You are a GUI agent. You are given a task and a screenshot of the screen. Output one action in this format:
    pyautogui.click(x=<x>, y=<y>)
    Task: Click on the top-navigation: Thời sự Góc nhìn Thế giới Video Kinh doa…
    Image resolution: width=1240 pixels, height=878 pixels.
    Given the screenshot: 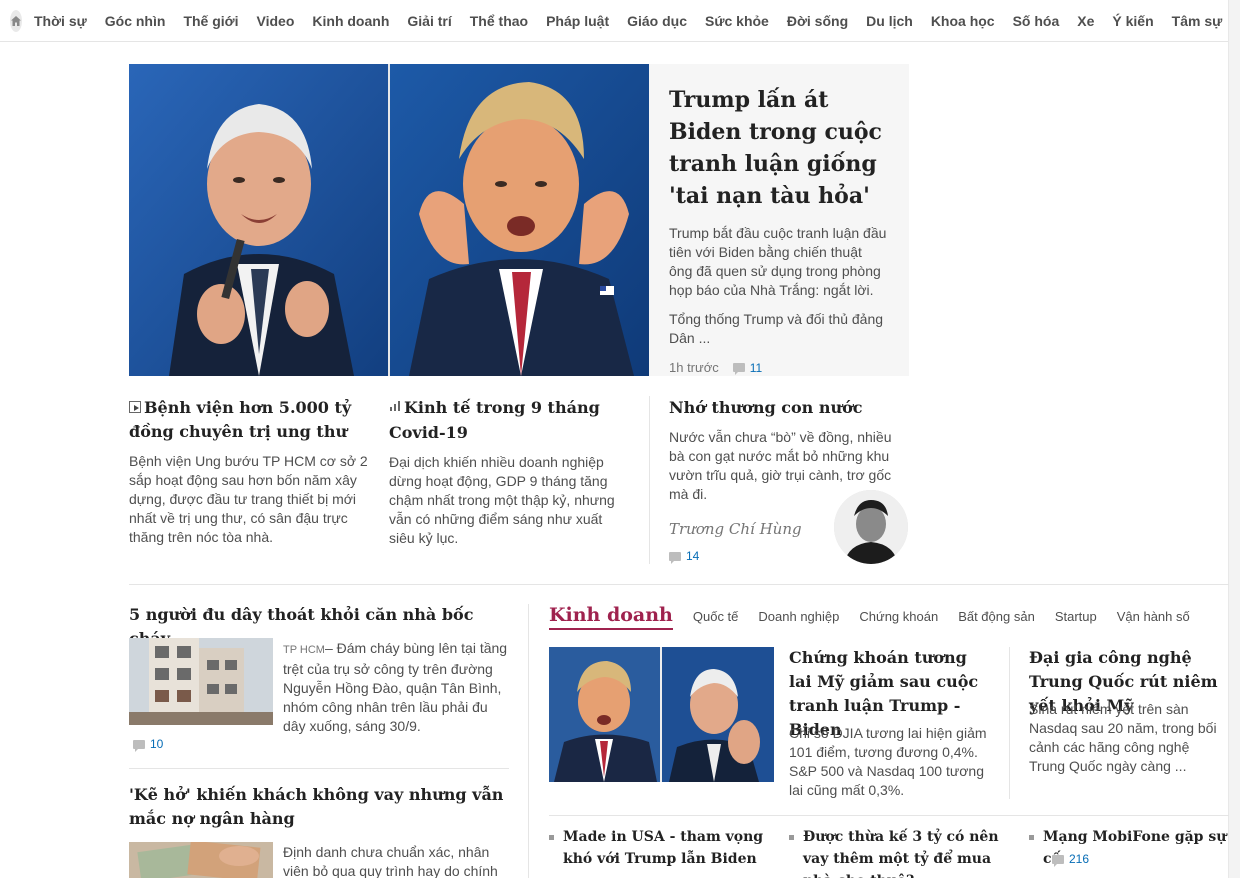 What is the action you would take?
    pyautogui.click(x=620, y=21)
    